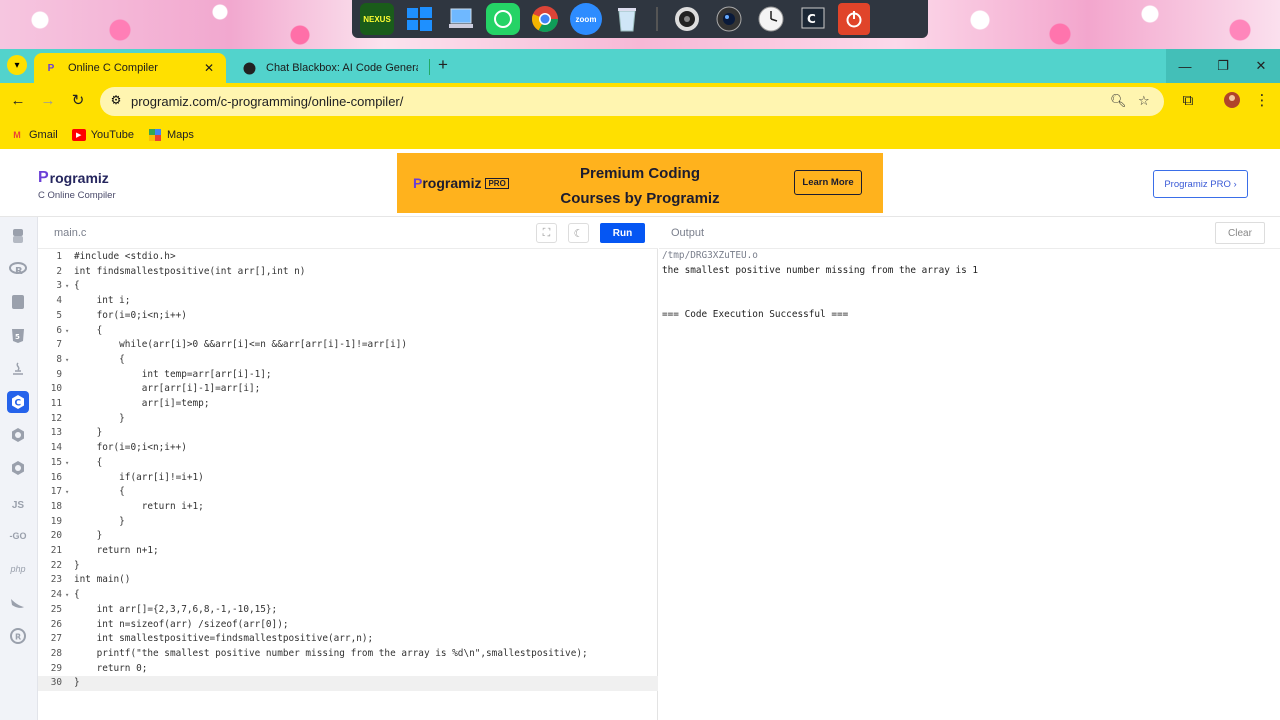 The image size is (1280, 720). What do you see at coordinates (578, 233) in the screenshot?
I see `dark-mode-icon: ☾` at bounding box center [578, 233].